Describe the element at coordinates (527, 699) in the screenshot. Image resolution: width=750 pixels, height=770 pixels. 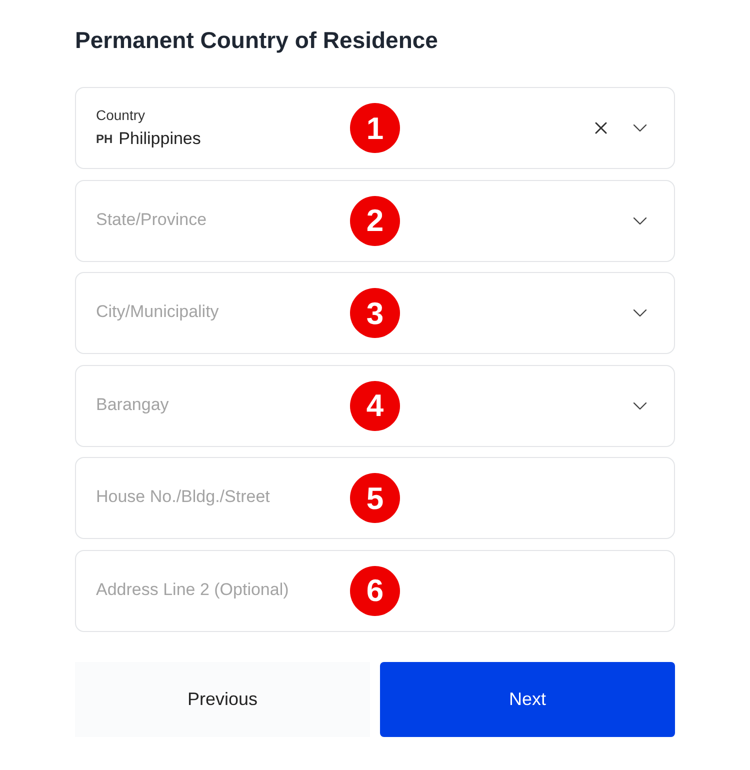
I see `next-button: Next` at that location.